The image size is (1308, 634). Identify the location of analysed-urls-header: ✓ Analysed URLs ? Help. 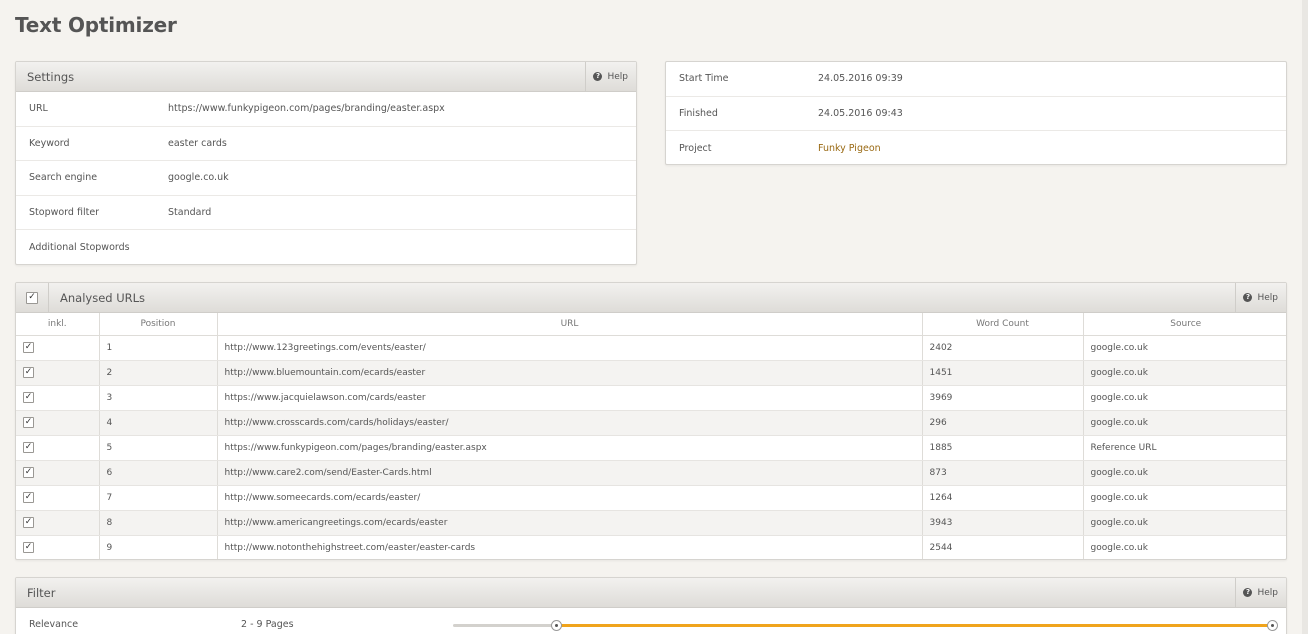
(651, 298).